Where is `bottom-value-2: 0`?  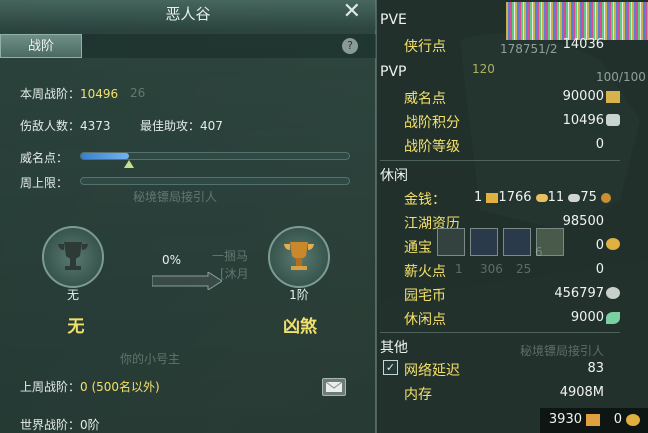
bottom-value-2: 0 is located at coordinates (617, 419).